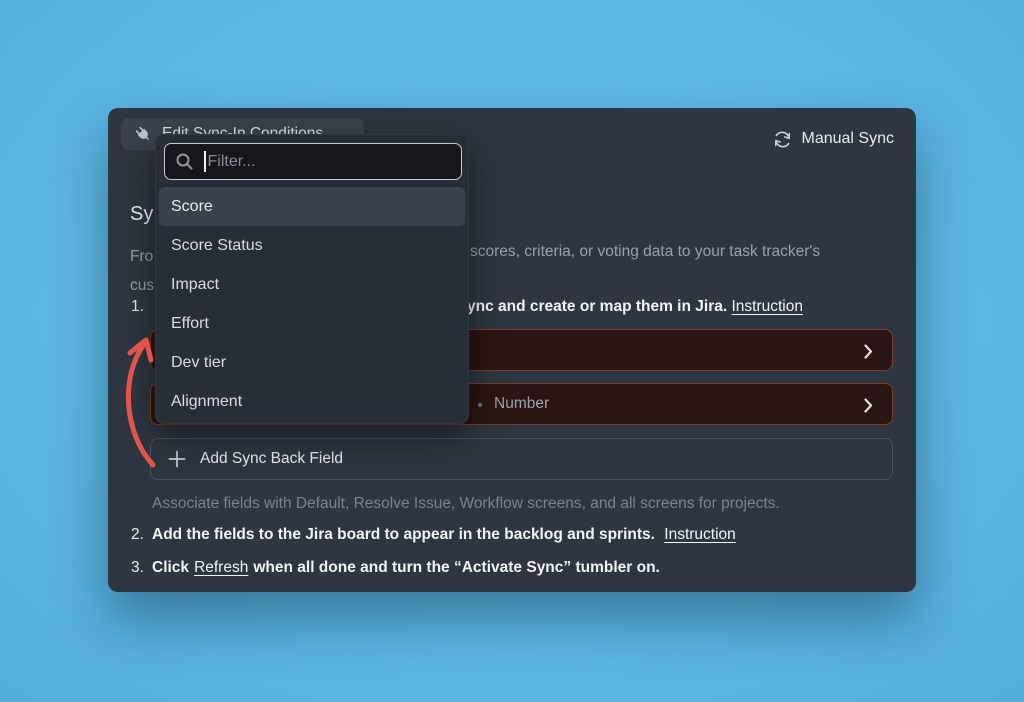 This screenshot has width=1024, height=702. I want to click on dropdown-filter-field, so click(313, 161).